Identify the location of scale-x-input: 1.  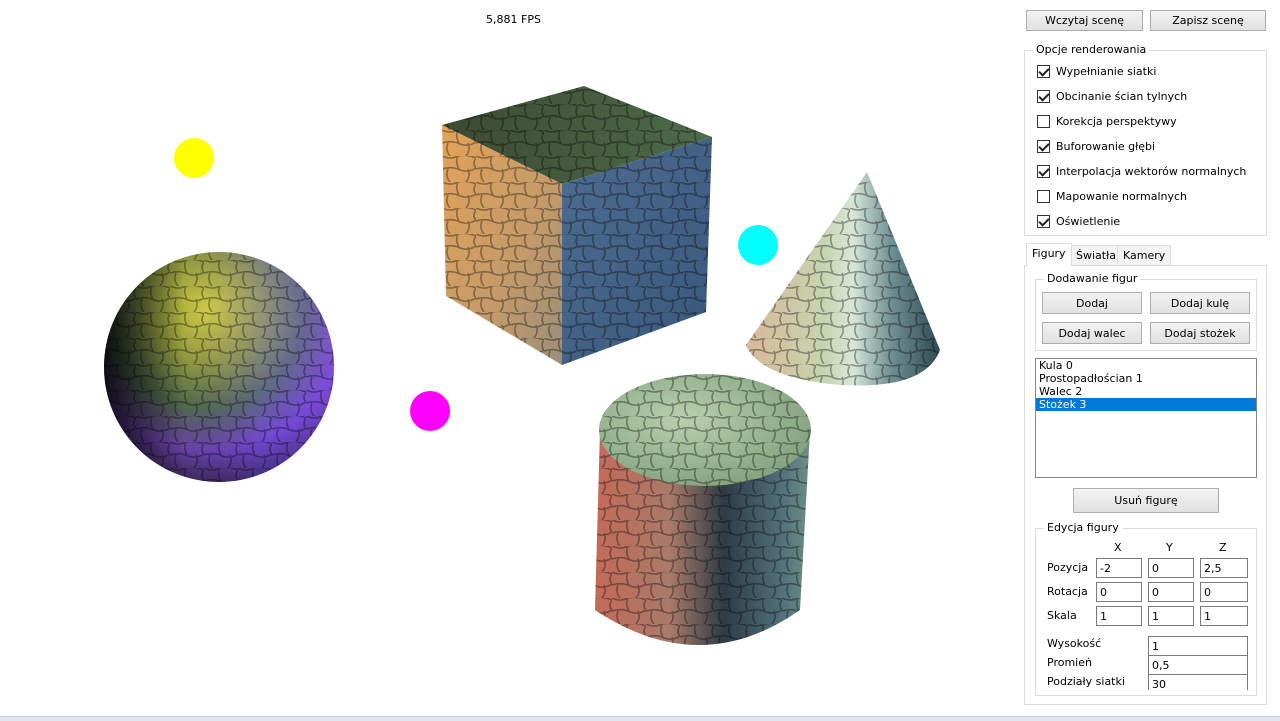
(1119, 616).